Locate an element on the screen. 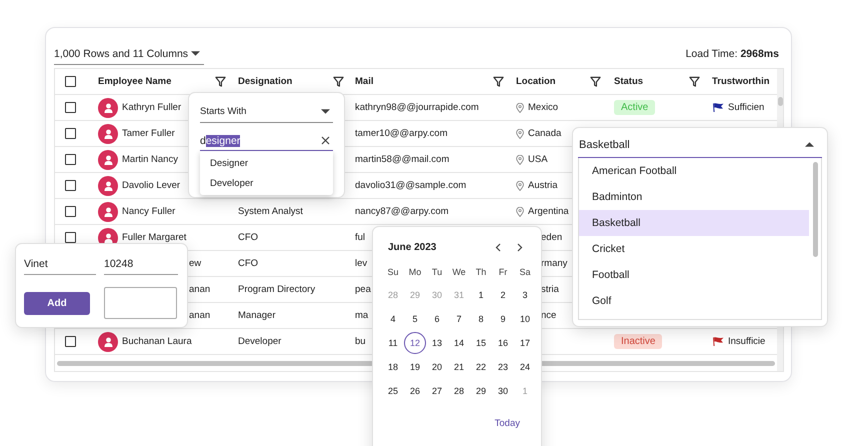  table-cell: Davolio Lever is located at coordinates (151, 185).